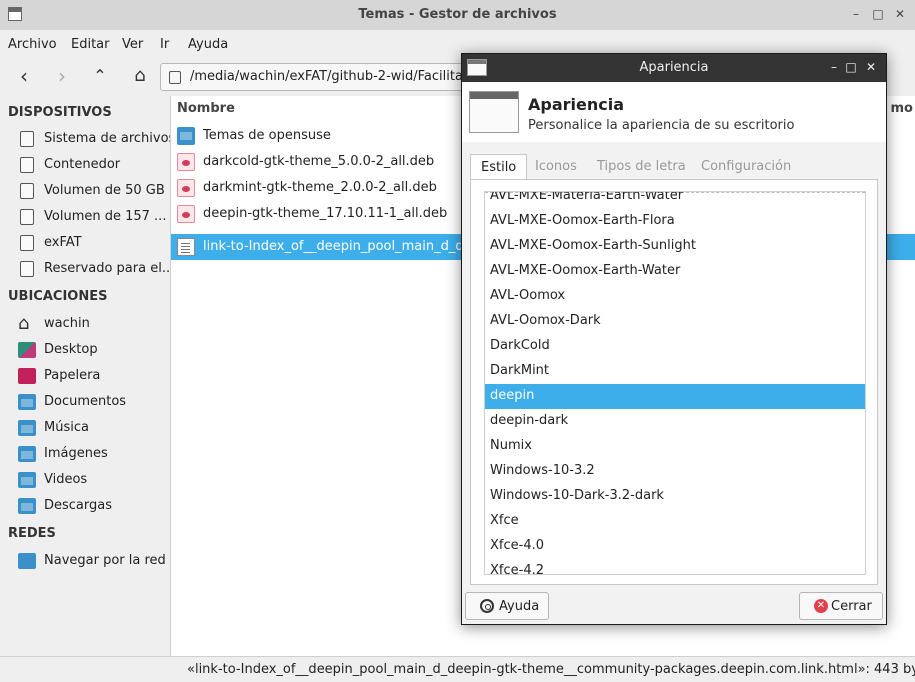 This screenshot has width=915, height=682. I want to click on theme-name: deepin, so click(512, 395).